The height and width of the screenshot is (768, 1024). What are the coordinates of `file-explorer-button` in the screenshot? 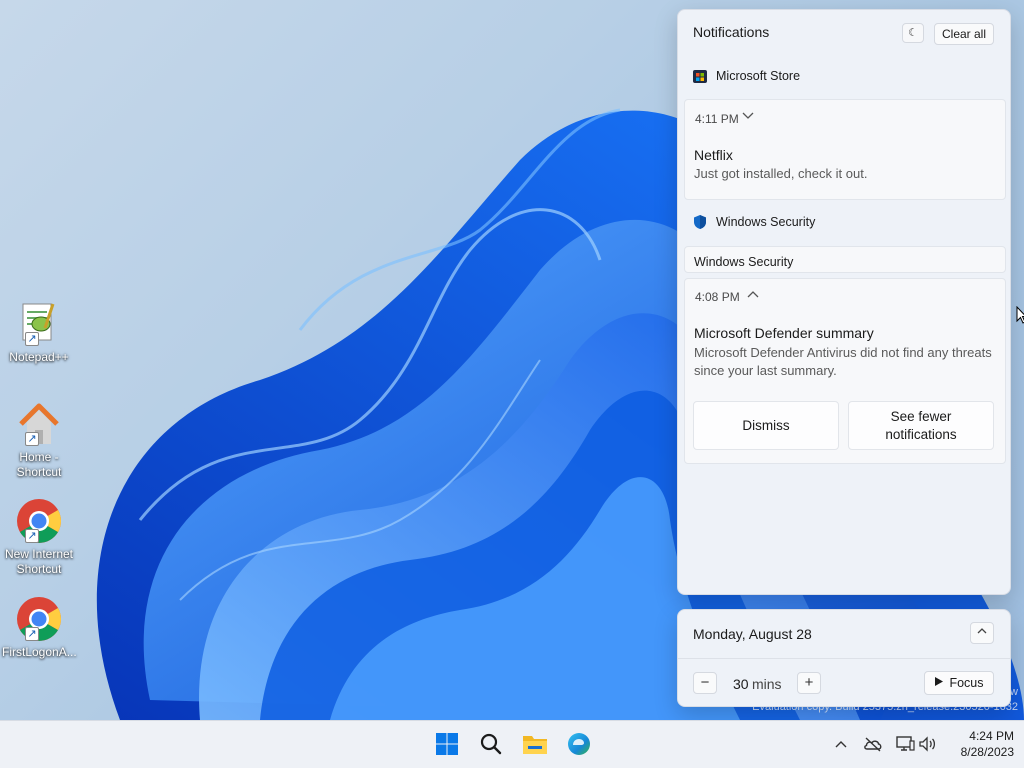 It's located at (535, 744).